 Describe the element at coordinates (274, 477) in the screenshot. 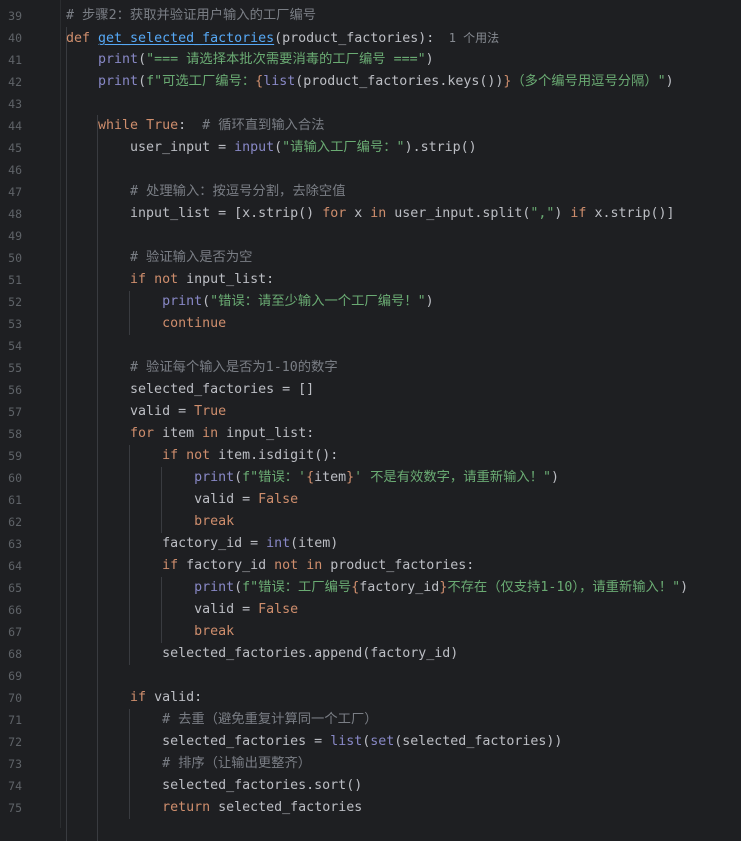

I see `code-token: f"错误：'` at that location.